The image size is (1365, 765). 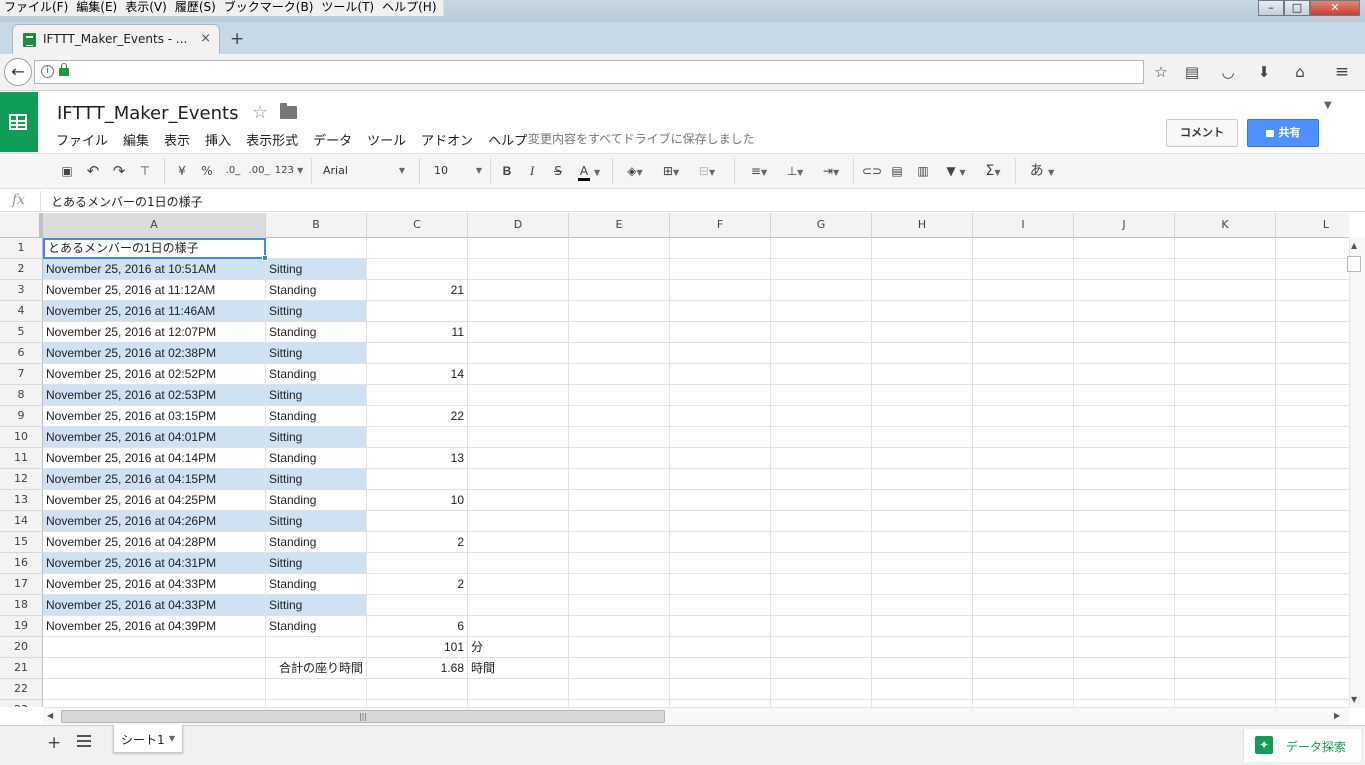 What do you see at coordinates (316, 290) in the screenshot?
I see `cell-b3: Standing` at bounding box center [316, 290].